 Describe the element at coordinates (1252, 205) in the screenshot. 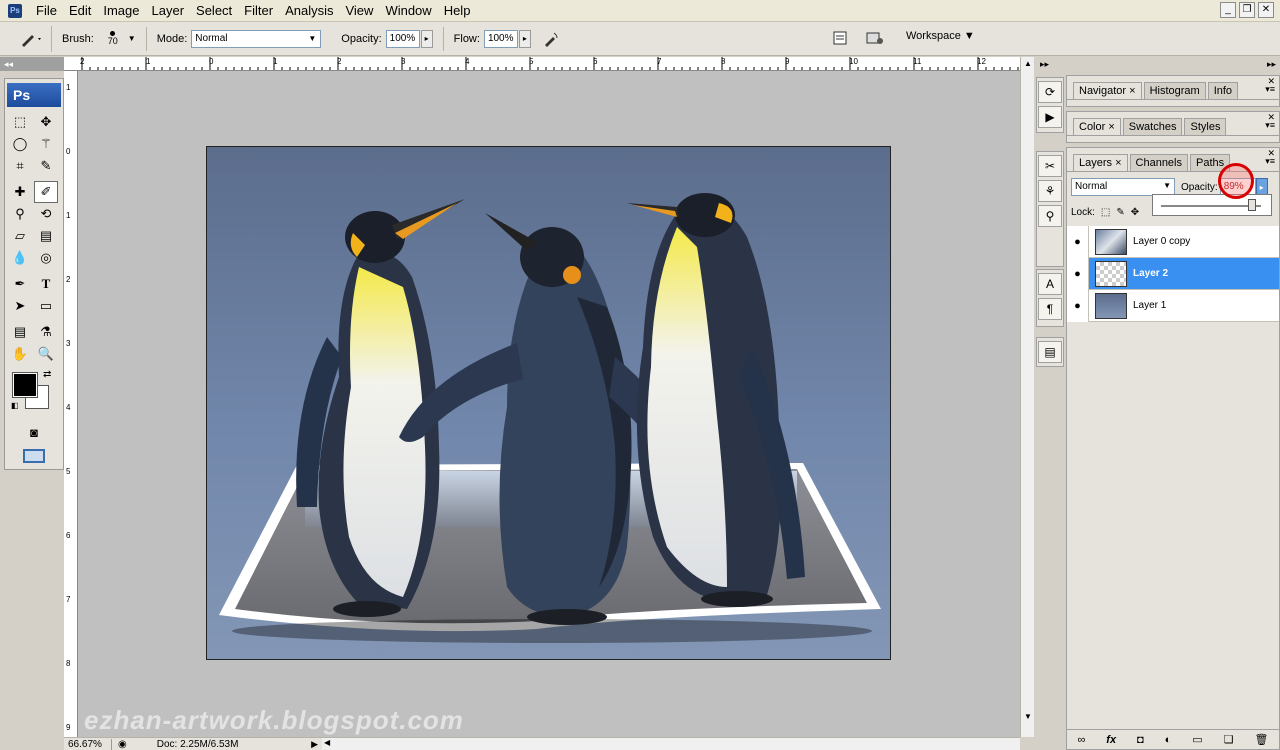

I see `opacity-slider-thumb` at that location.